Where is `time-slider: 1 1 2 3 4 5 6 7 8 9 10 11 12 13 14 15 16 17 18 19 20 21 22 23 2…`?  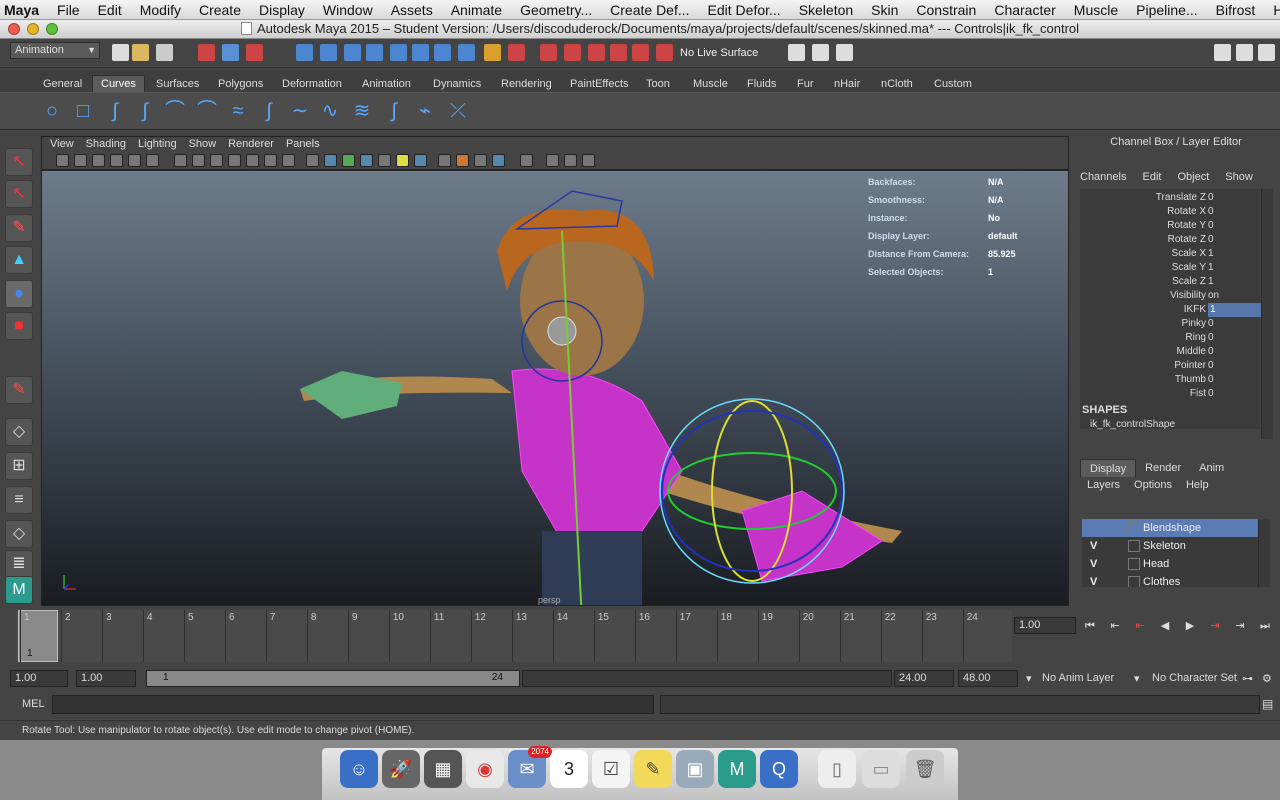
time-slider: 1 1 2 3 4 5 6 7 8 9 10 11 12 13 14 15 16 17 18 19 20 21 22 23 2… is located at coordinates (514, 636).